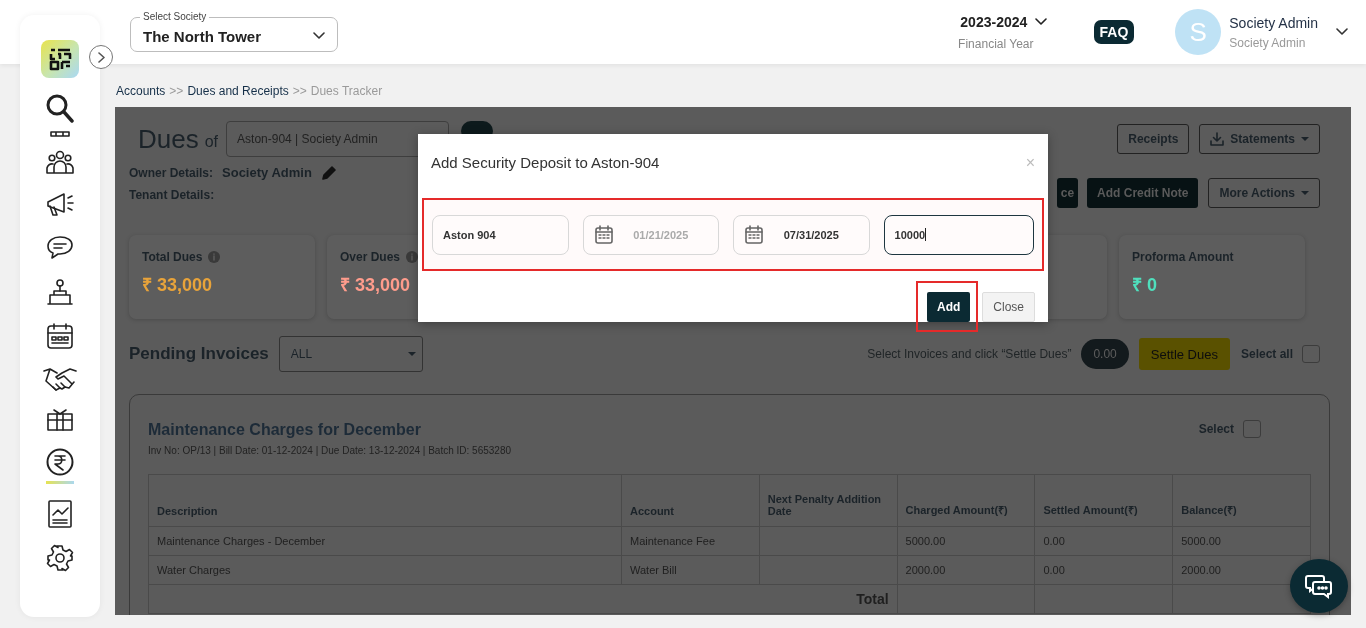 This screenshot has width=1366, height=628. What do you see at coordinates (172, 195) in the screenshot?
I see `tenant-label: Tenant Details:` at bounding box center [172, 195].